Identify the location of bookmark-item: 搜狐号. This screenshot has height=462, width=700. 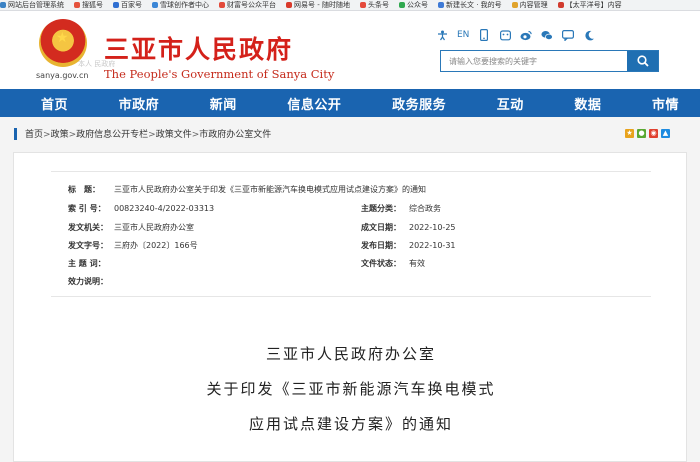
(88, 5).